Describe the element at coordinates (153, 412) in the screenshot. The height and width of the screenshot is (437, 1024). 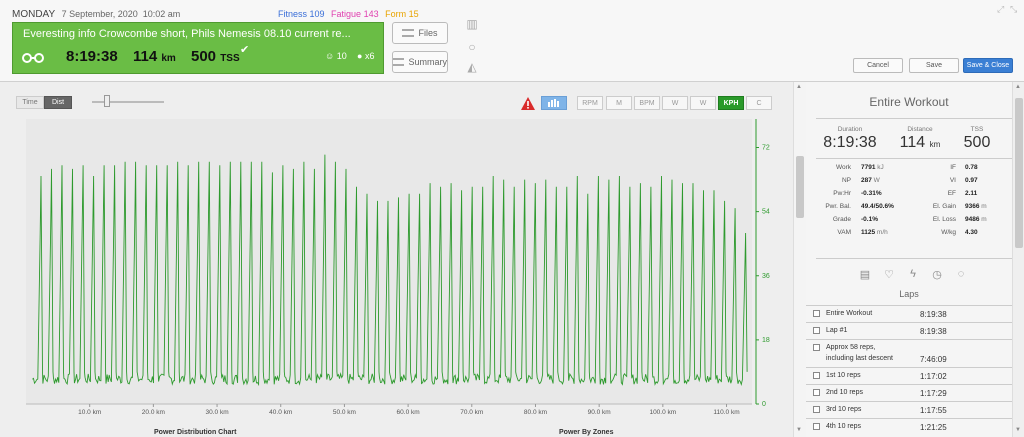
I see `x-tick-label: 20.0 km` at that location.